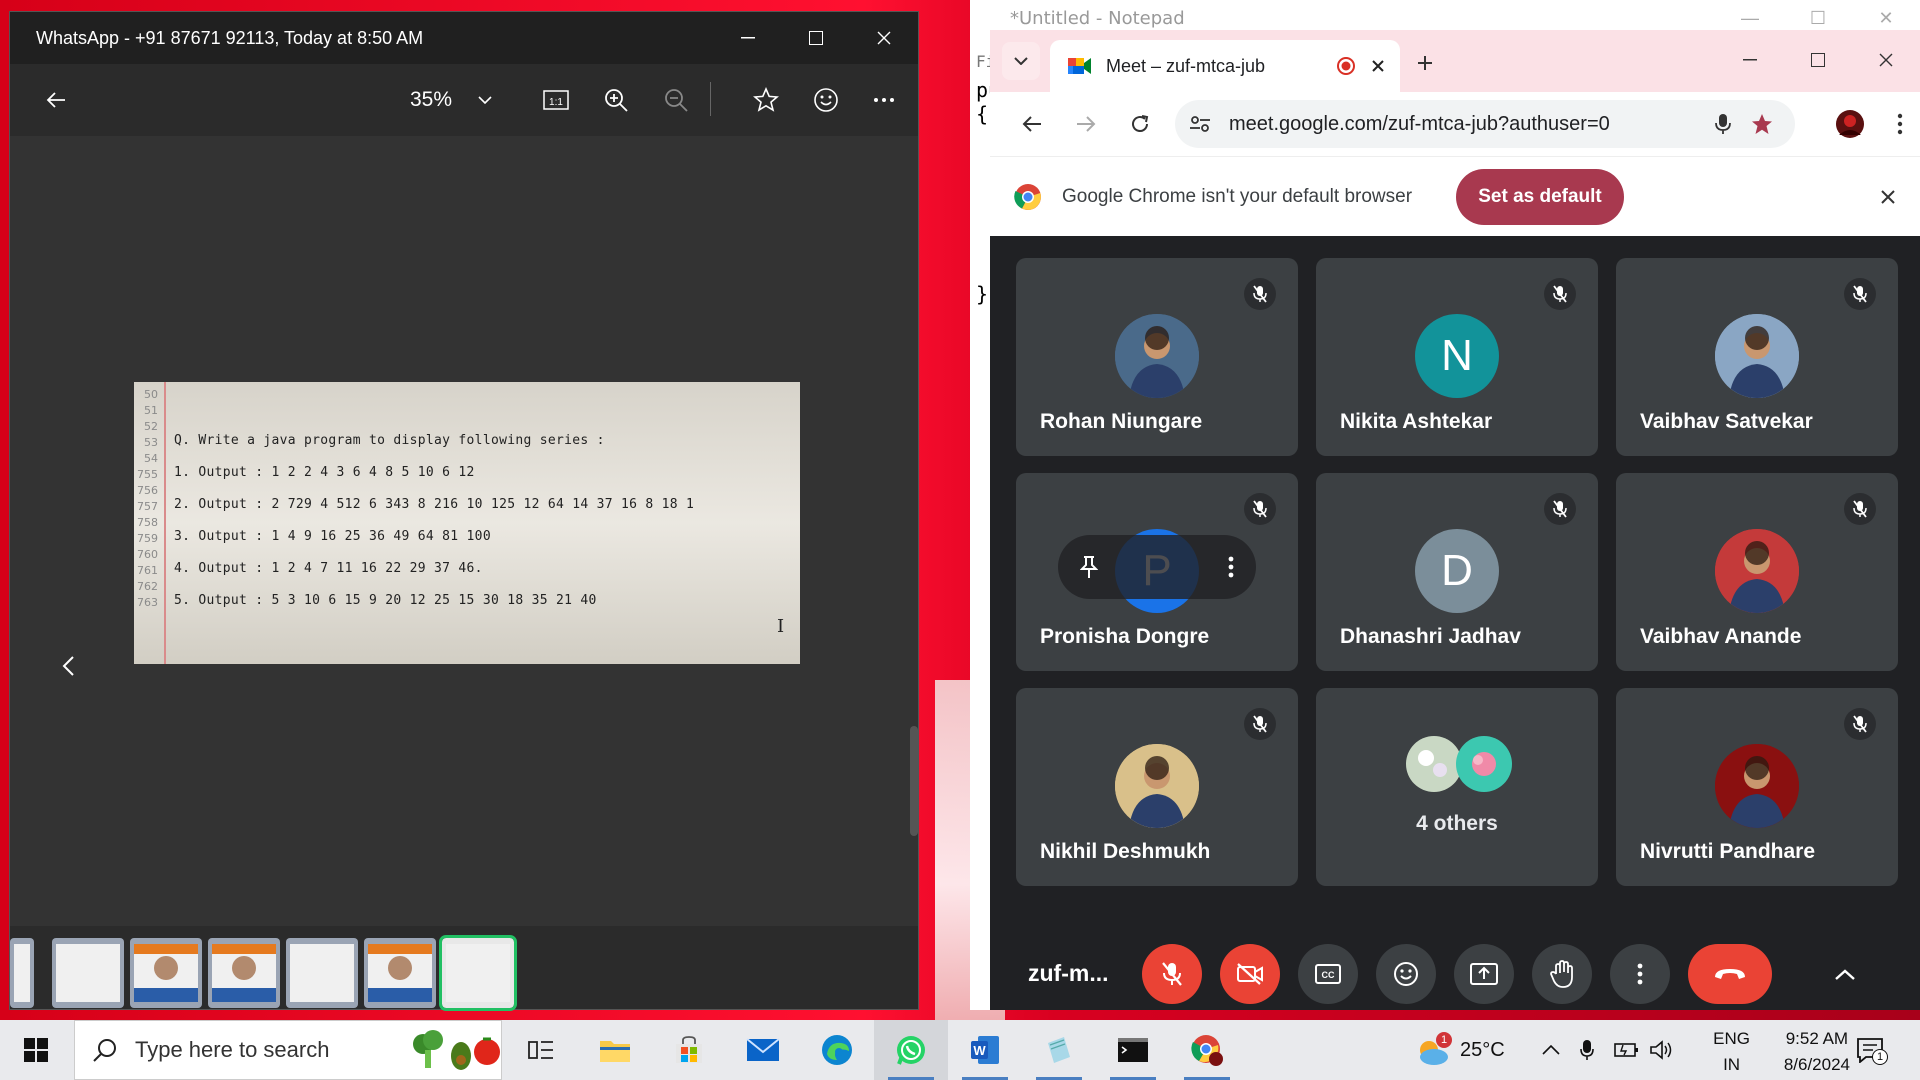 The width and height of the screenshot is (1920, 1080). What do you see at coordinates (147, 522) in the screenshot?
I see `photo-line-number: 758` at bounding box center [147, 522].